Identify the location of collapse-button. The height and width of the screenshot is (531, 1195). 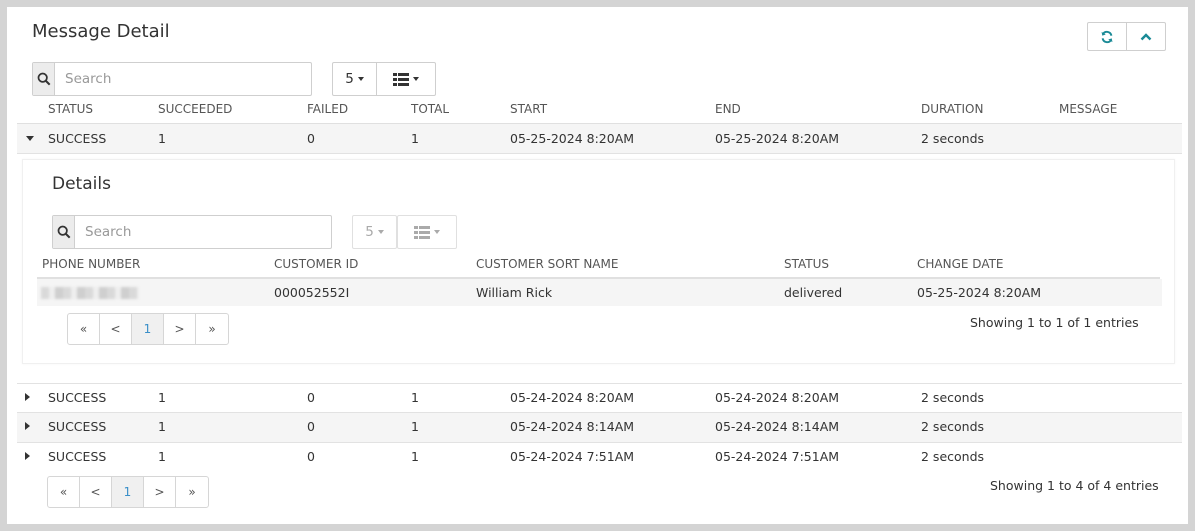
(1146, 36).